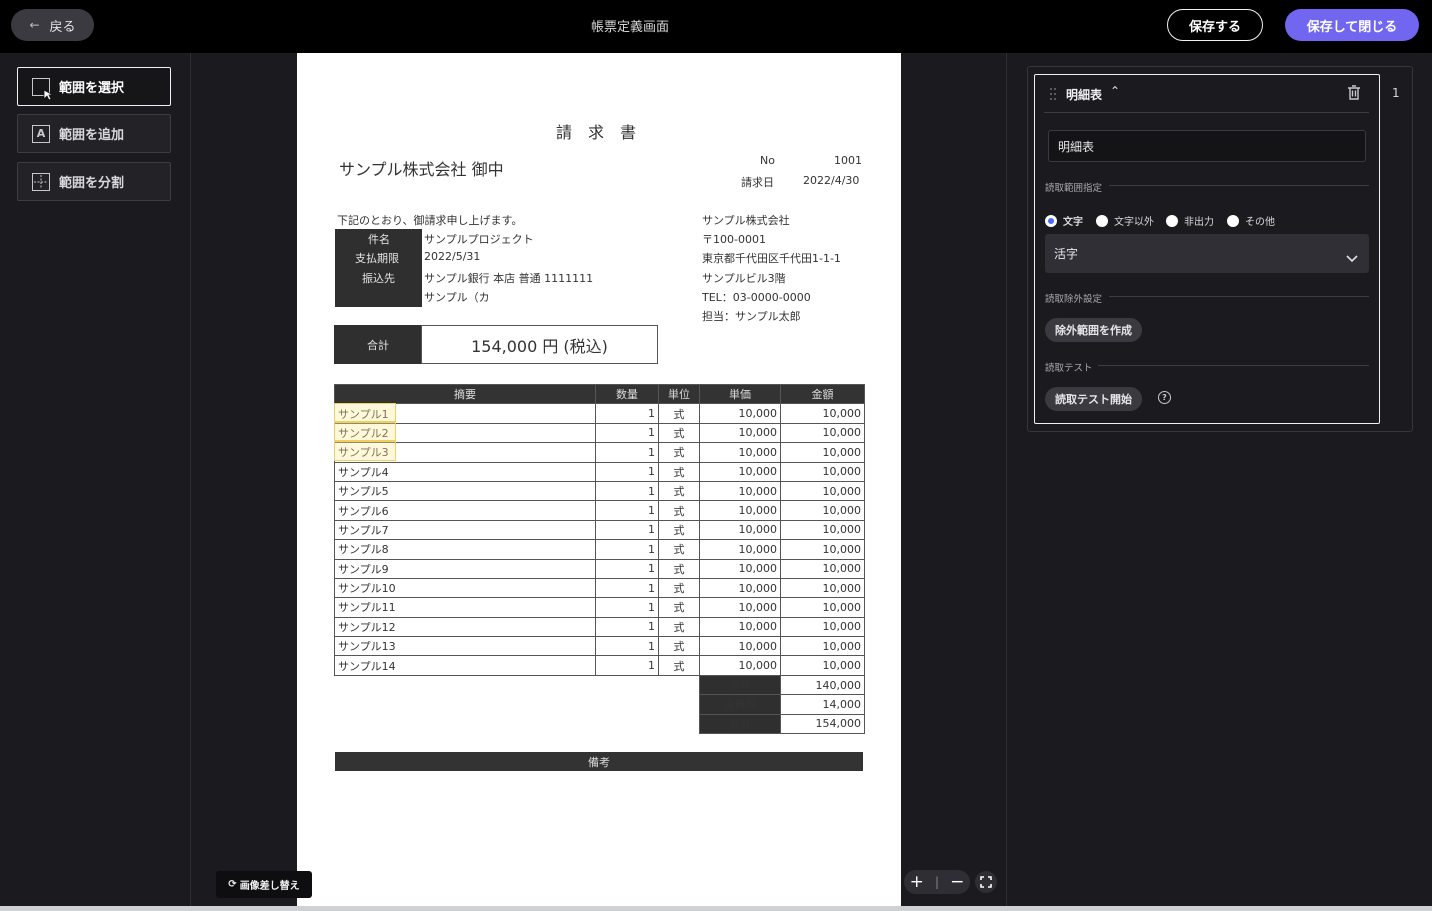 The width and height of the screenshot is (1432, 911). I want to click on table-row: サンプル12 1 式 10,000 10,000, so click(599, 627).